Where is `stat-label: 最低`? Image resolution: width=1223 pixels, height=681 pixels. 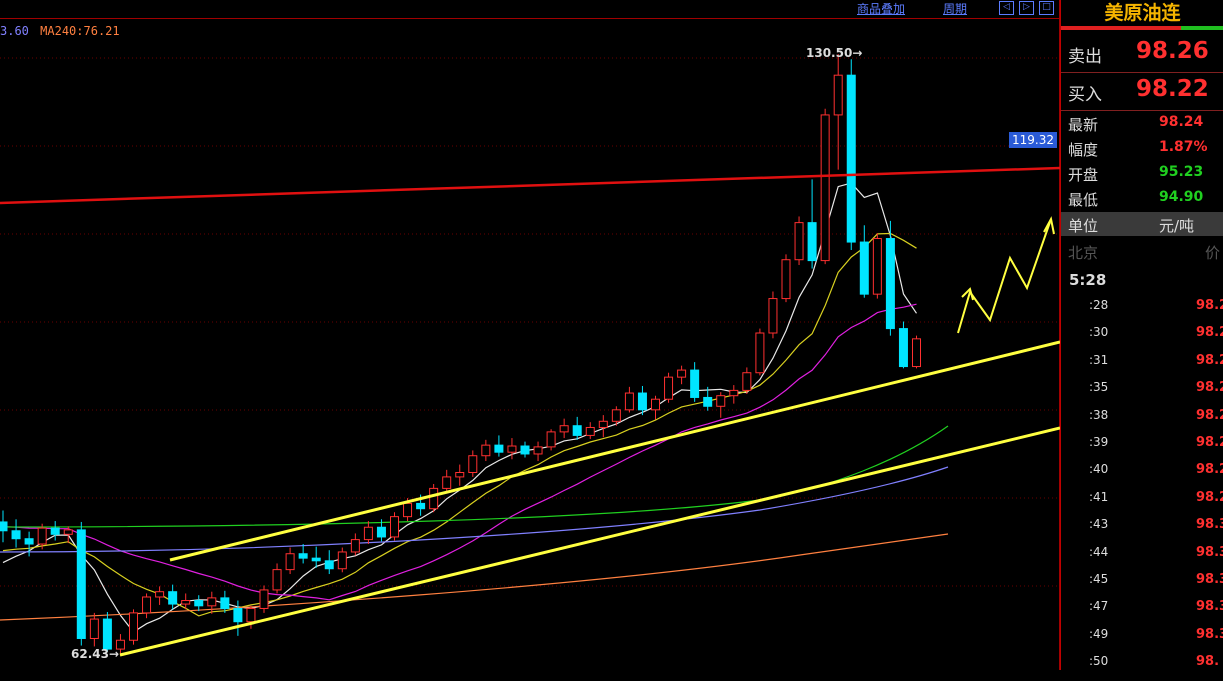
stat-label: 最低 is located at coordinates (1083, 200).